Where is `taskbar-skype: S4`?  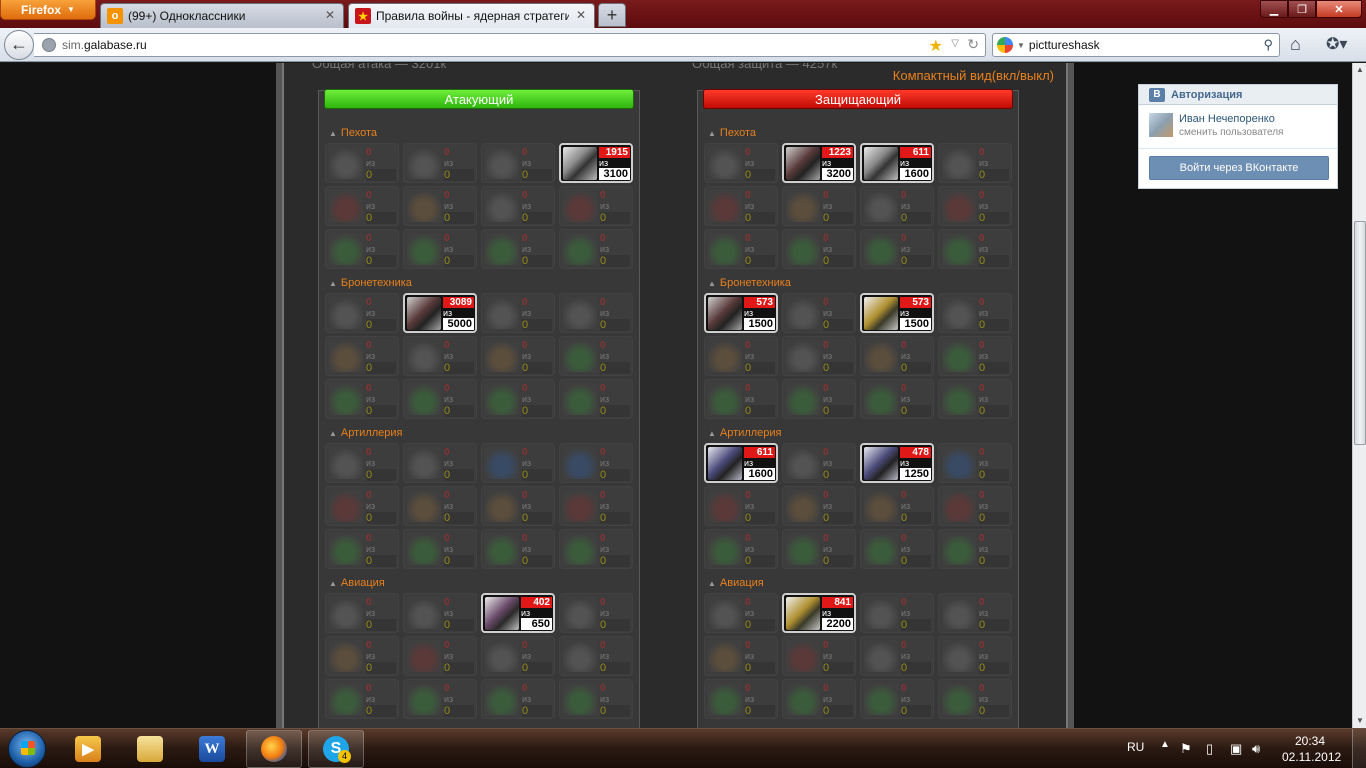 taskbar-skype: S4 is located at coordinates (336, 749).